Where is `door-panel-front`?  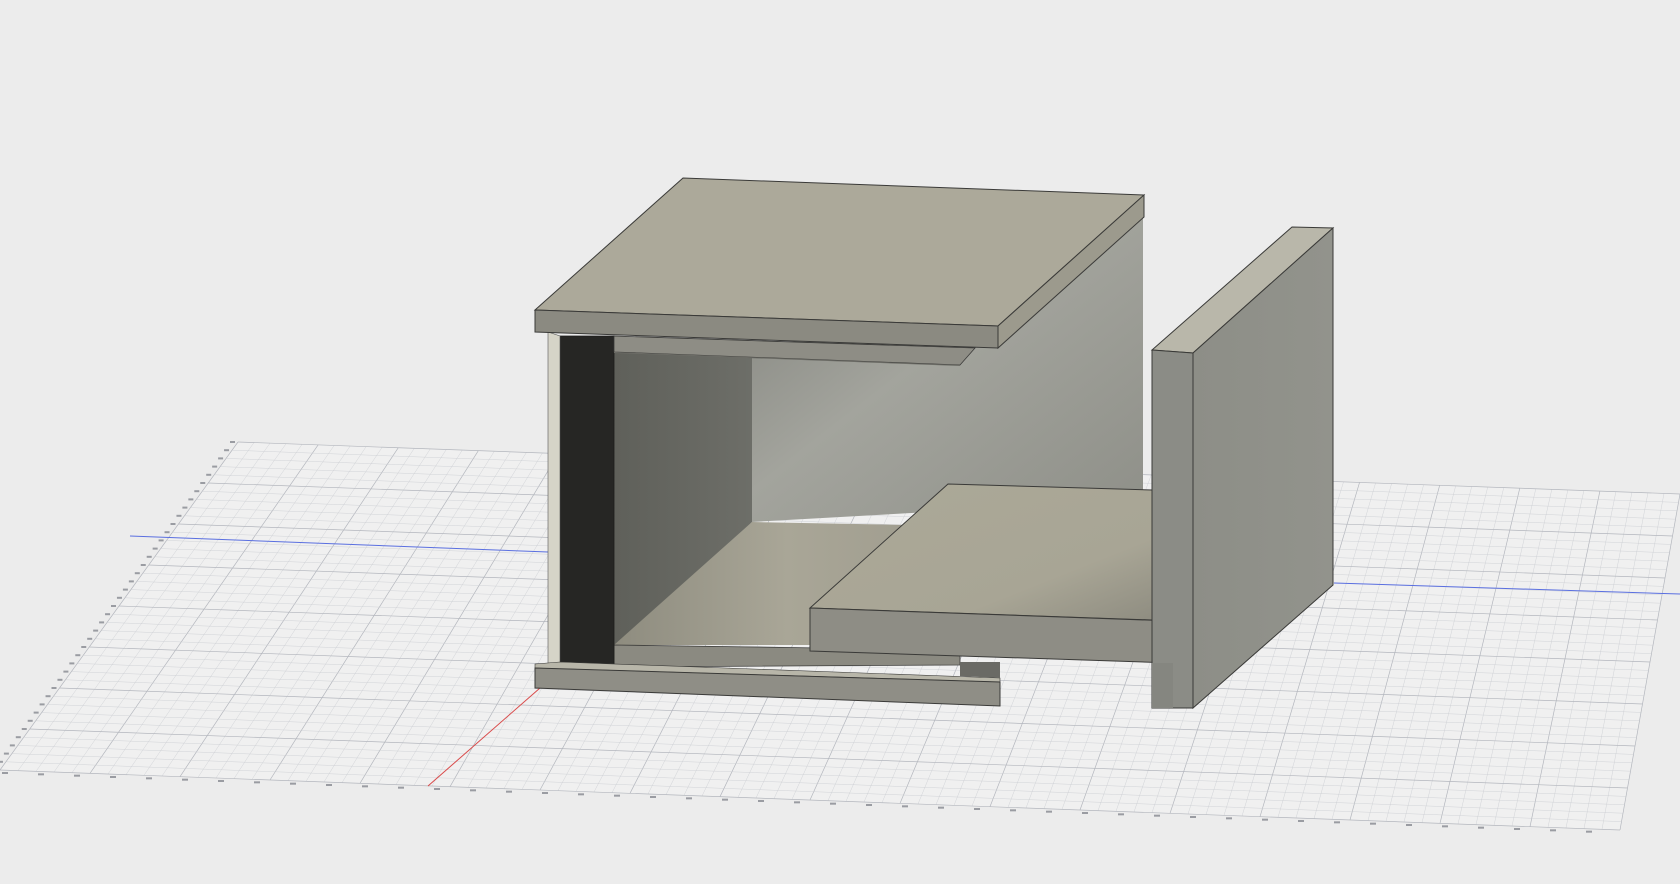
door-panel-front is located at coordinates (1172, 529).